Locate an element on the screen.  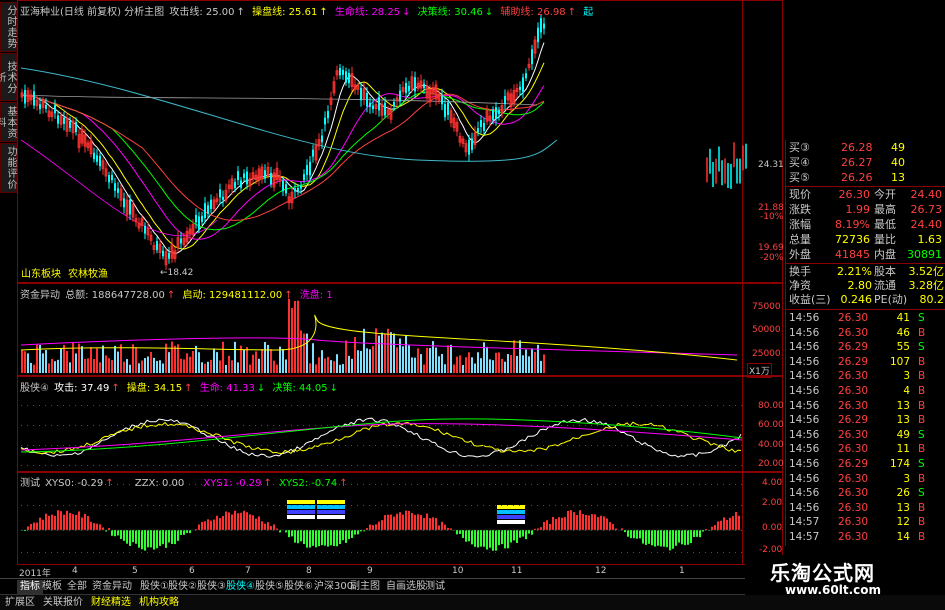
sidebar-tab-technical: 技术分析 is located at coordinates (8, 77).